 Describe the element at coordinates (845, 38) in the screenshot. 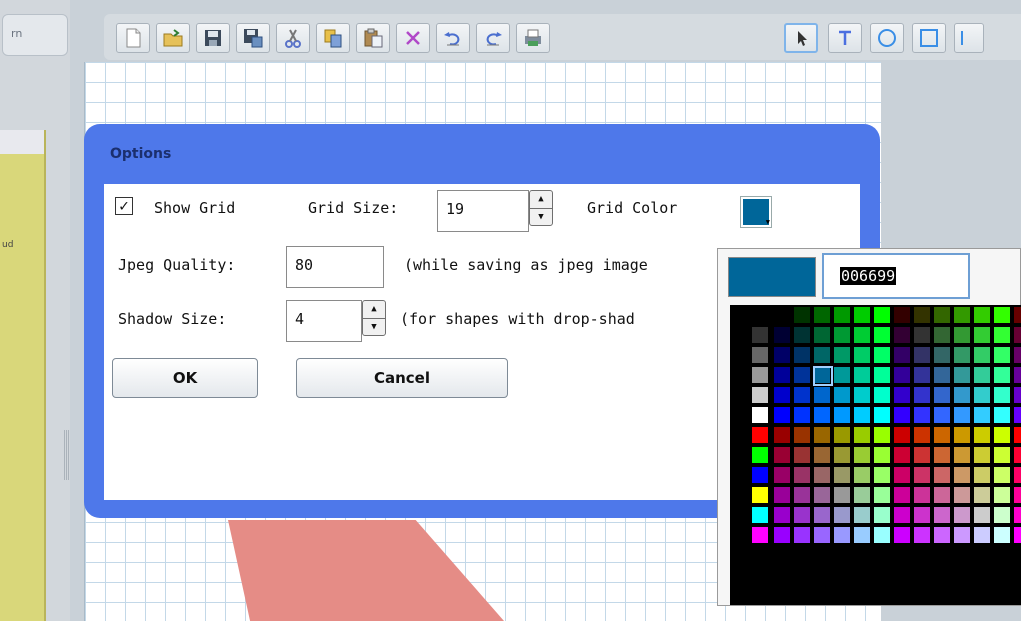

I see `text-tool-button` at that location.